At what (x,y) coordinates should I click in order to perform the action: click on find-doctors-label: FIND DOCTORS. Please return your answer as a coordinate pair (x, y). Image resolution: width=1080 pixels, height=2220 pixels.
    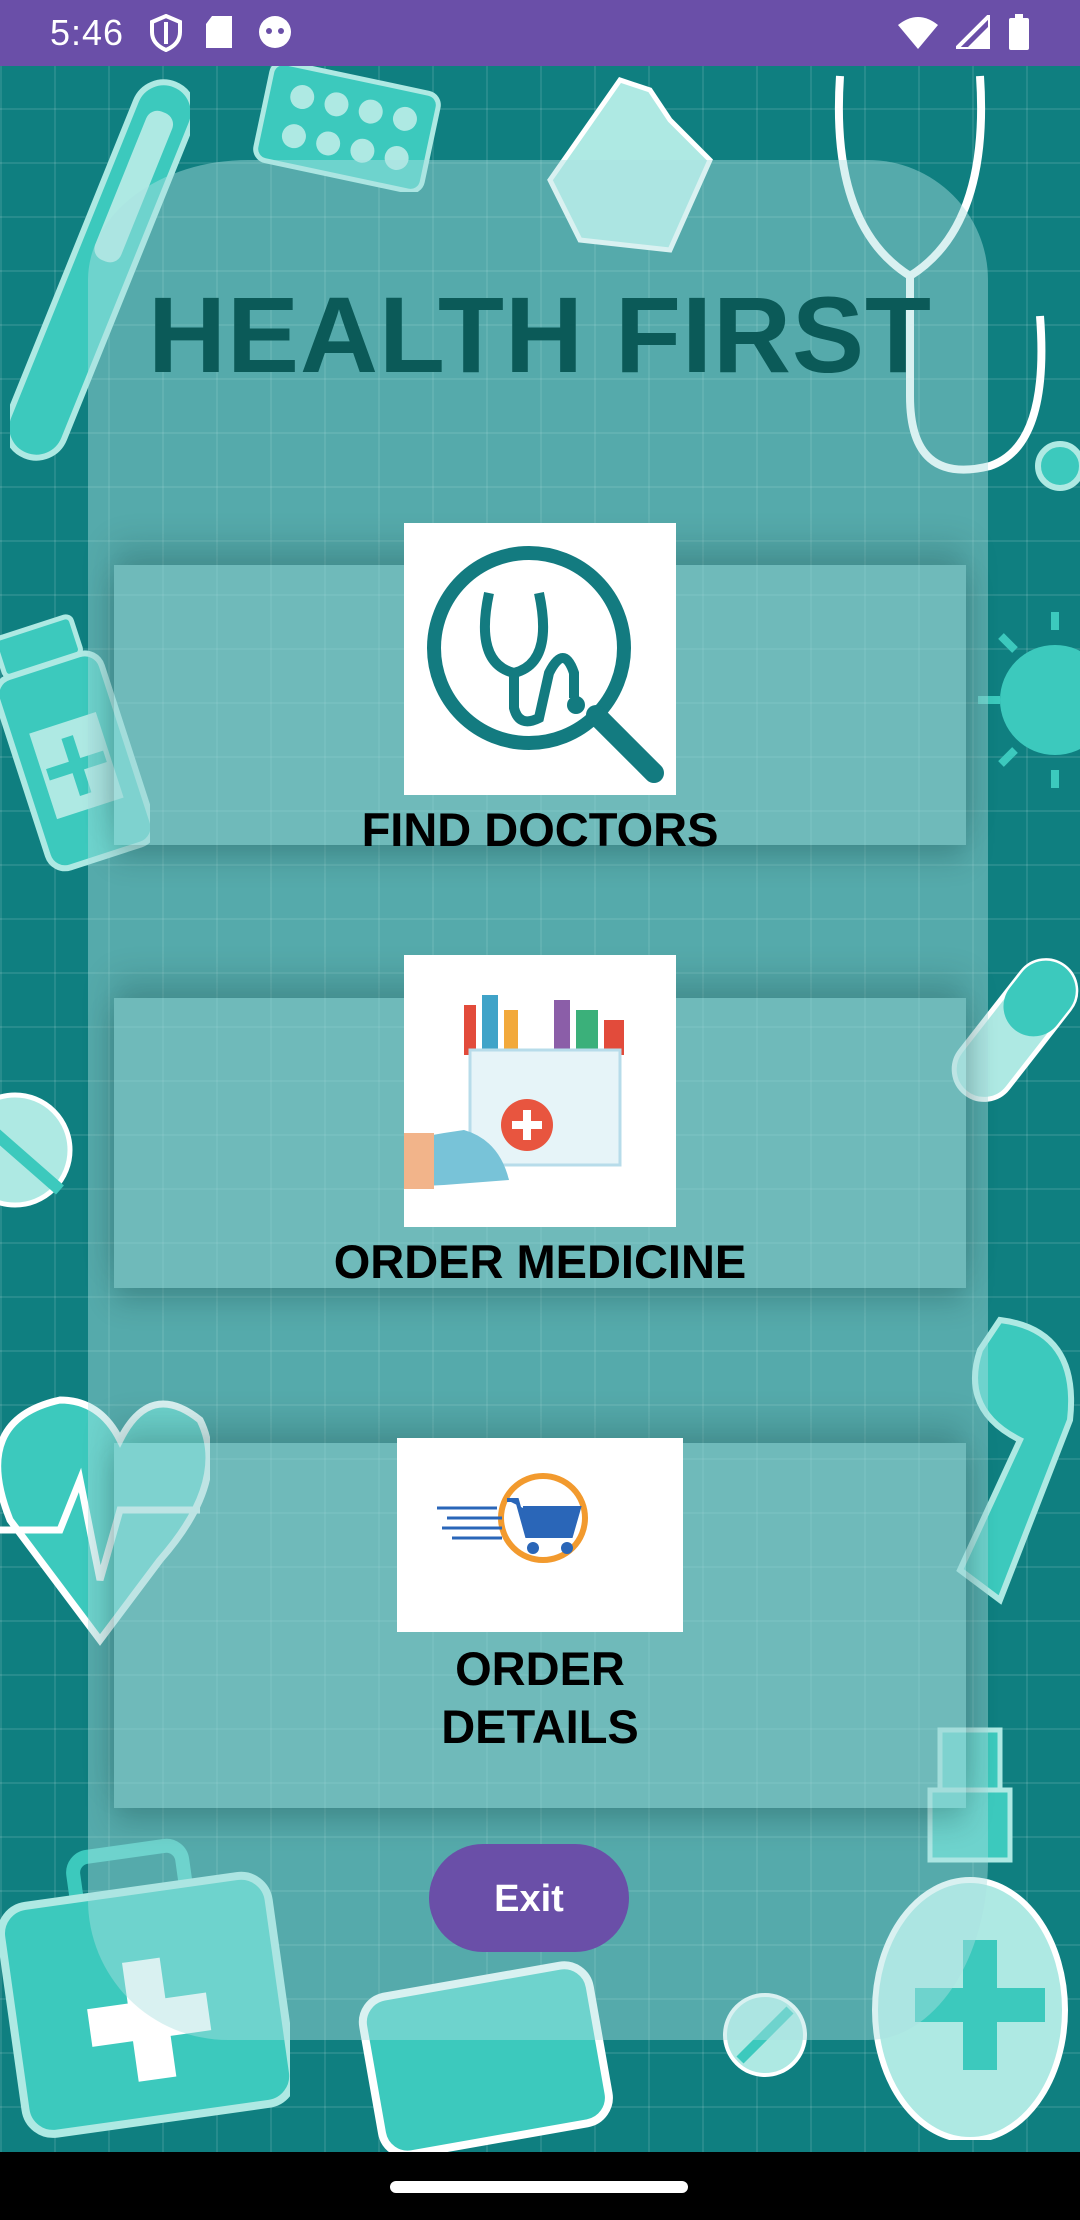
    Looking at the image, I should click on (540, 829).